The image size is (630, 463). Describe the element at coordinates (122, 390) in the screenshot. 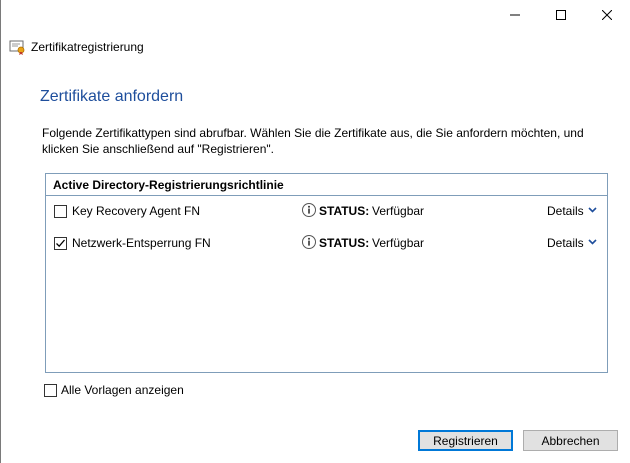

I see `show-all-templates-label: Alle Vorlagen anzeigen` at that location.